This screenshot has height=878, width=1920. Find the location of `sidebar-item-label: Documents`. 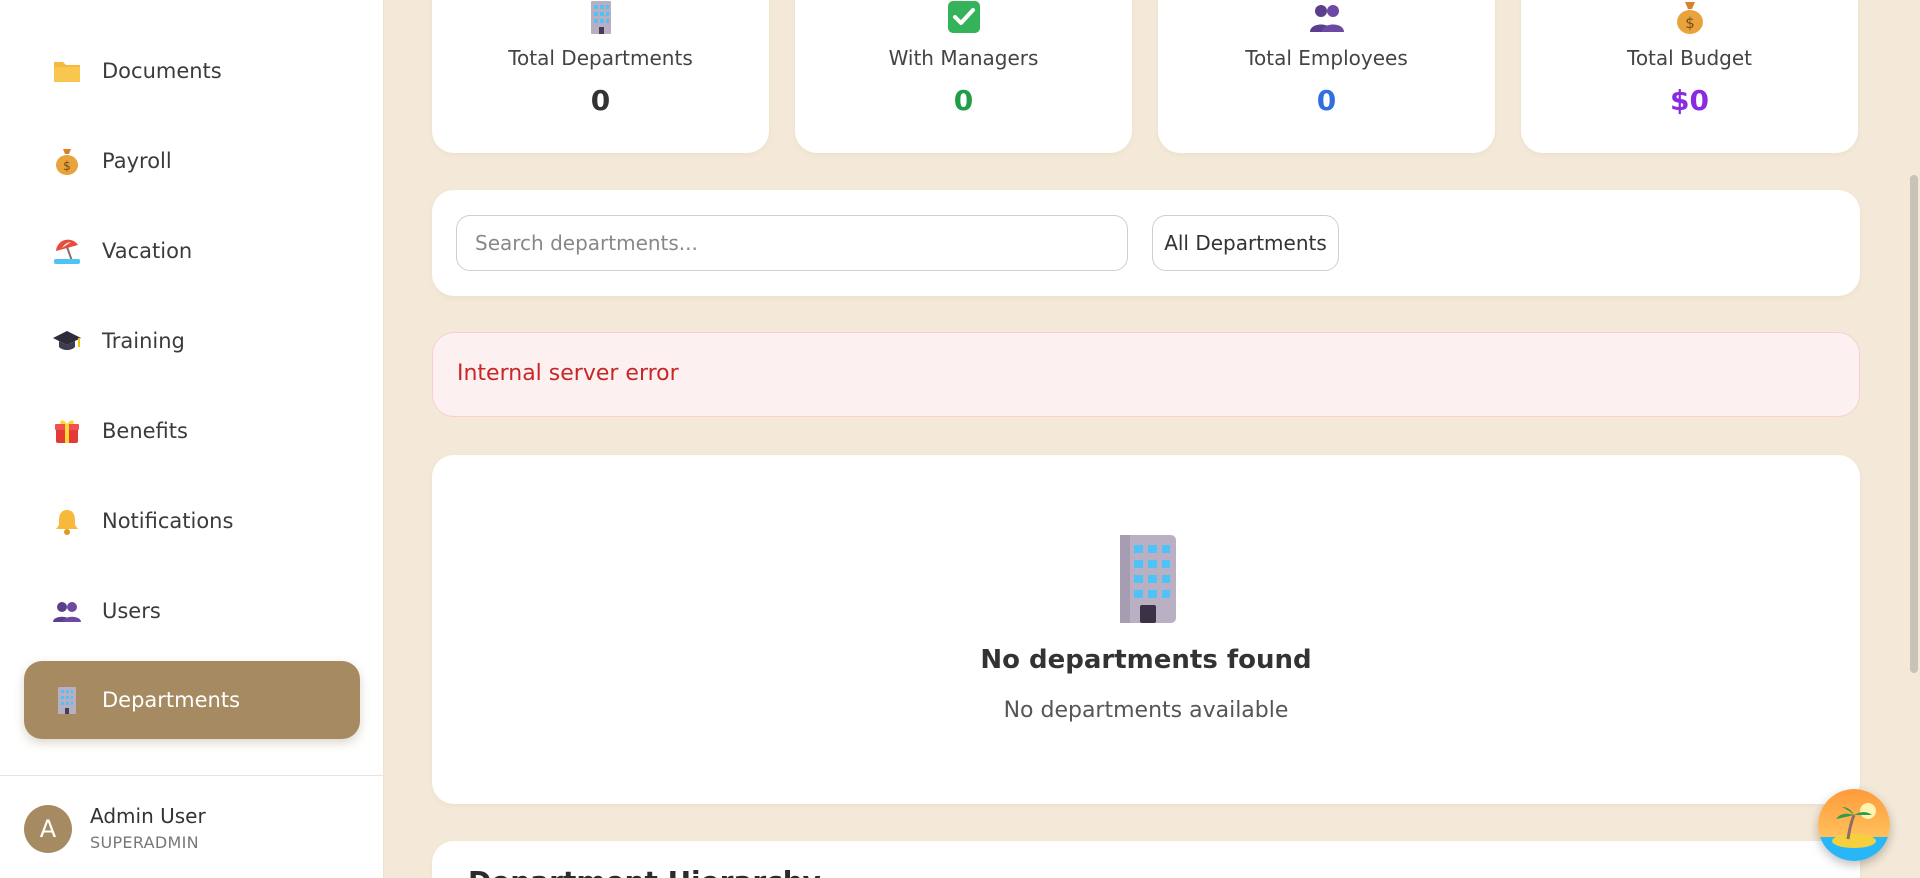

sidebar-item-label: Documents is located at coordinates (162, 71).